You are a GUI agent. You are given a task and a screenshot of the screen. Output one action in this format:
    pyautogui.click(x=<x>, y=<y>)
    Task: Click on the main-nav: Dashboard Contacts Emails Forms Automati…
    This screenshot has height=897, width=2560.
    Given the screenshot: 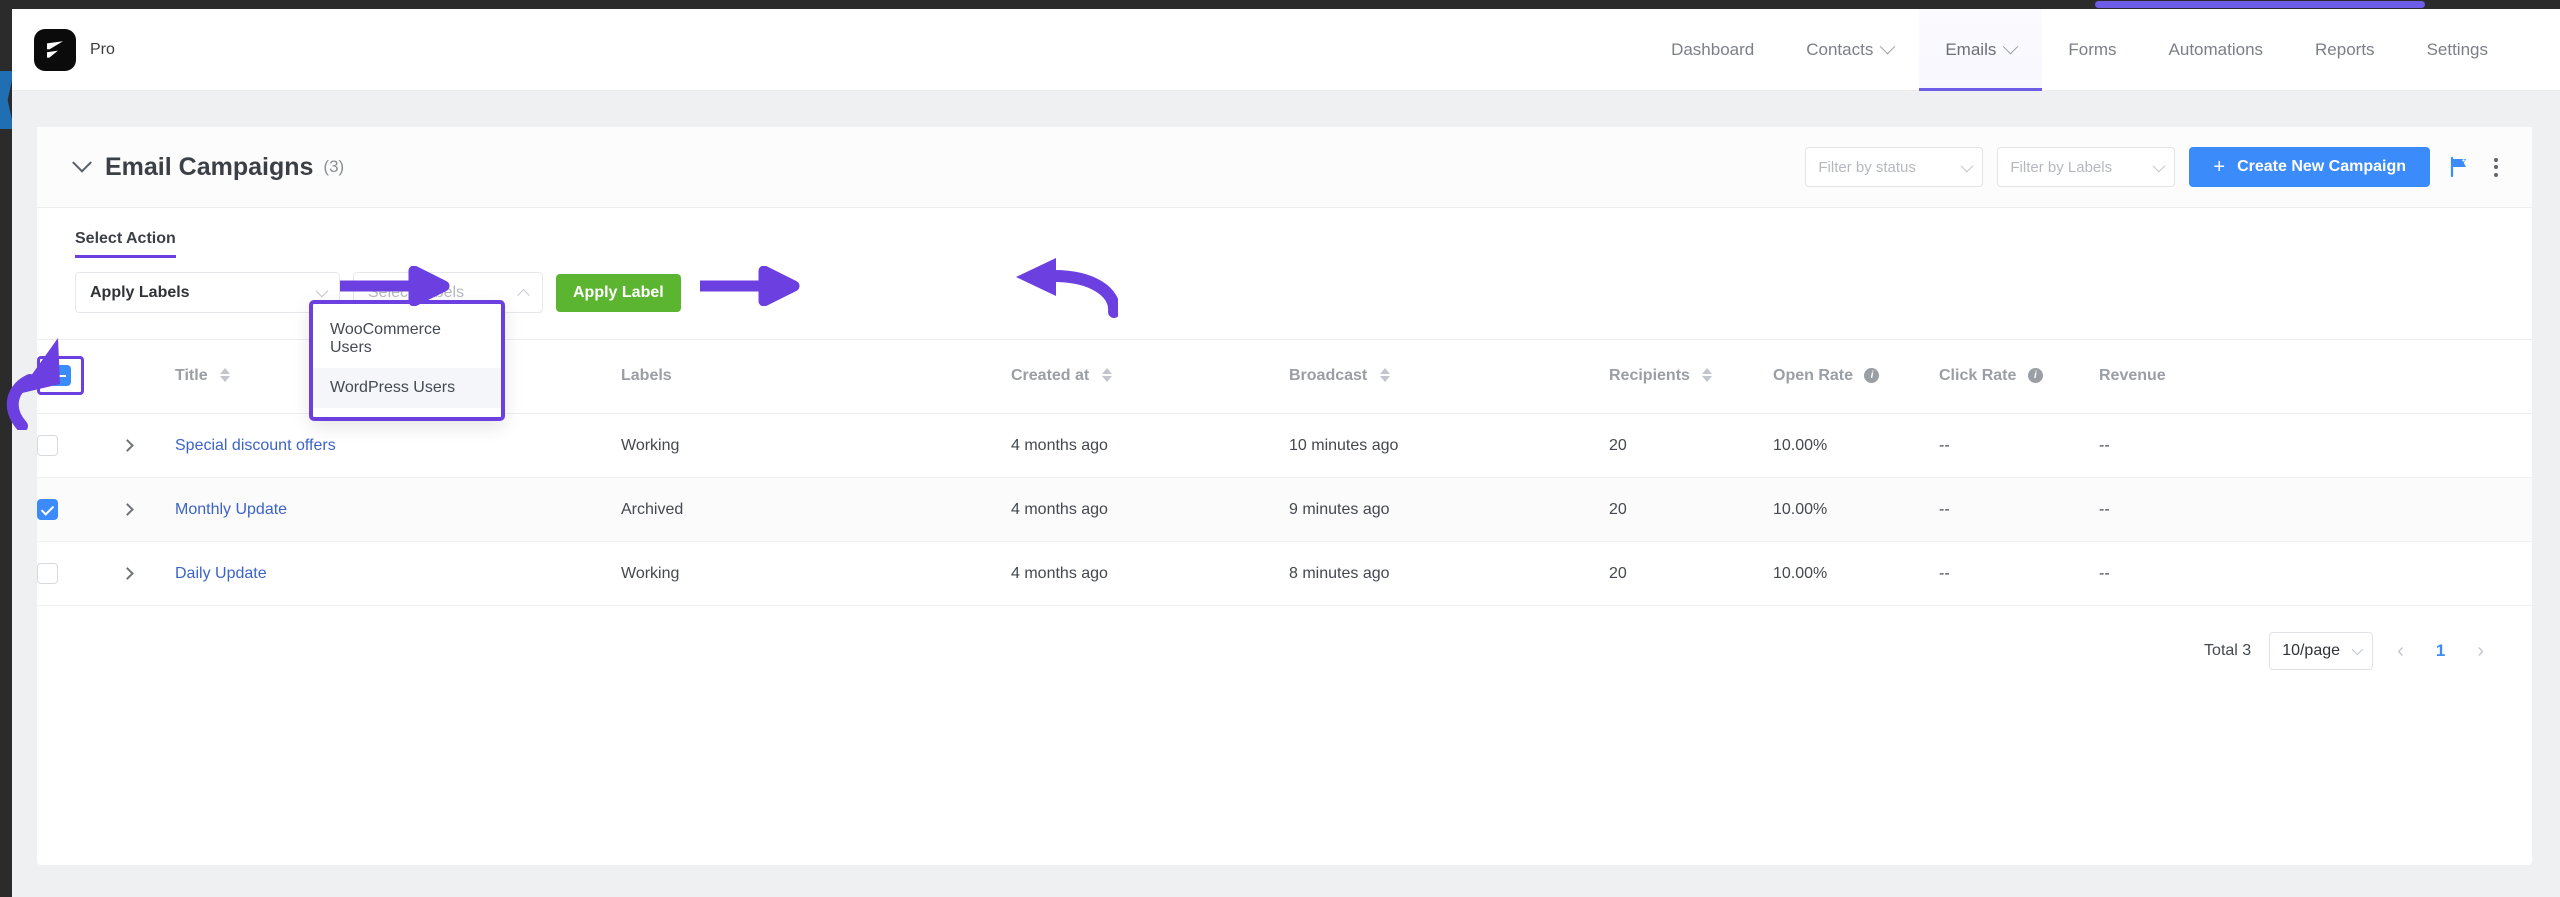 What is the action you would take?
    pyautogui.click(x=2102, y=49)
    